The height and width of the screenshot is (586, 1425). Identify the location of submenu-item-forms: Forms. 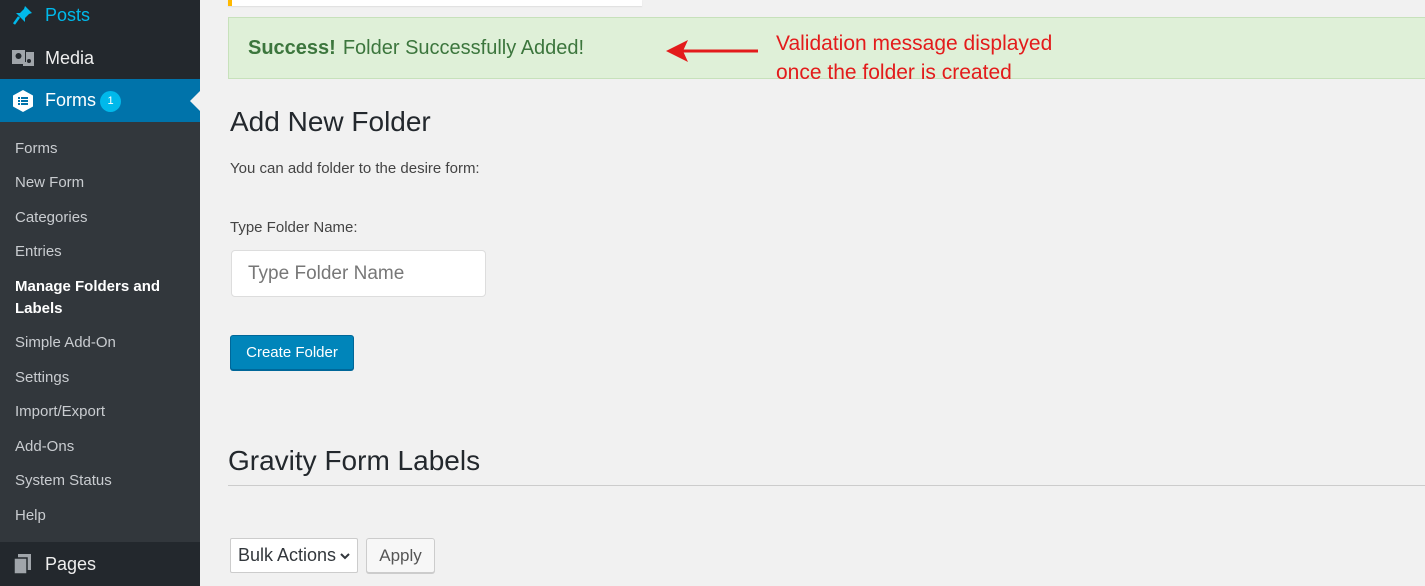
(36, 149).